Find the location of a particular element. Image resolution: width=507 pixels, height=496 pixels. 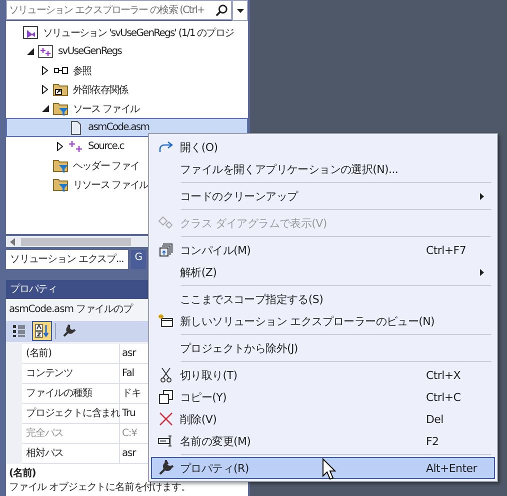

search-icon is located at coordinates (221, 10).